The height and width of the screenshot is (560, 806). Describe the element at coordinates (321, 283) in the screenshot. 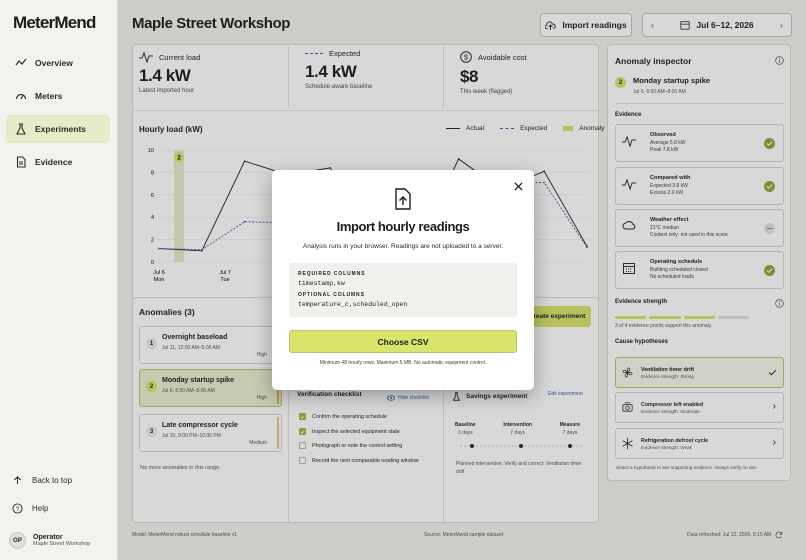

I see `required-columns: timestamp,kw` at that location.